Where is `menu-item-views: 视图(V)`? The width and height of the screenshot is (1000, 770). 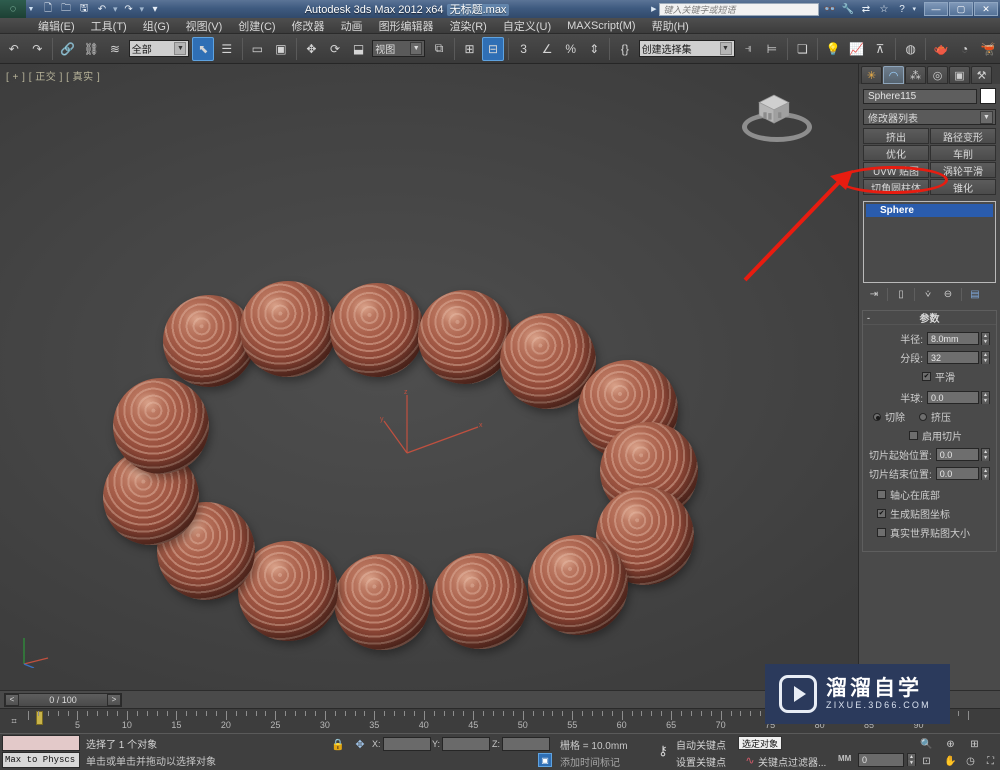
menu-item-views: 视图(V) is located at coordinates (204, 26).